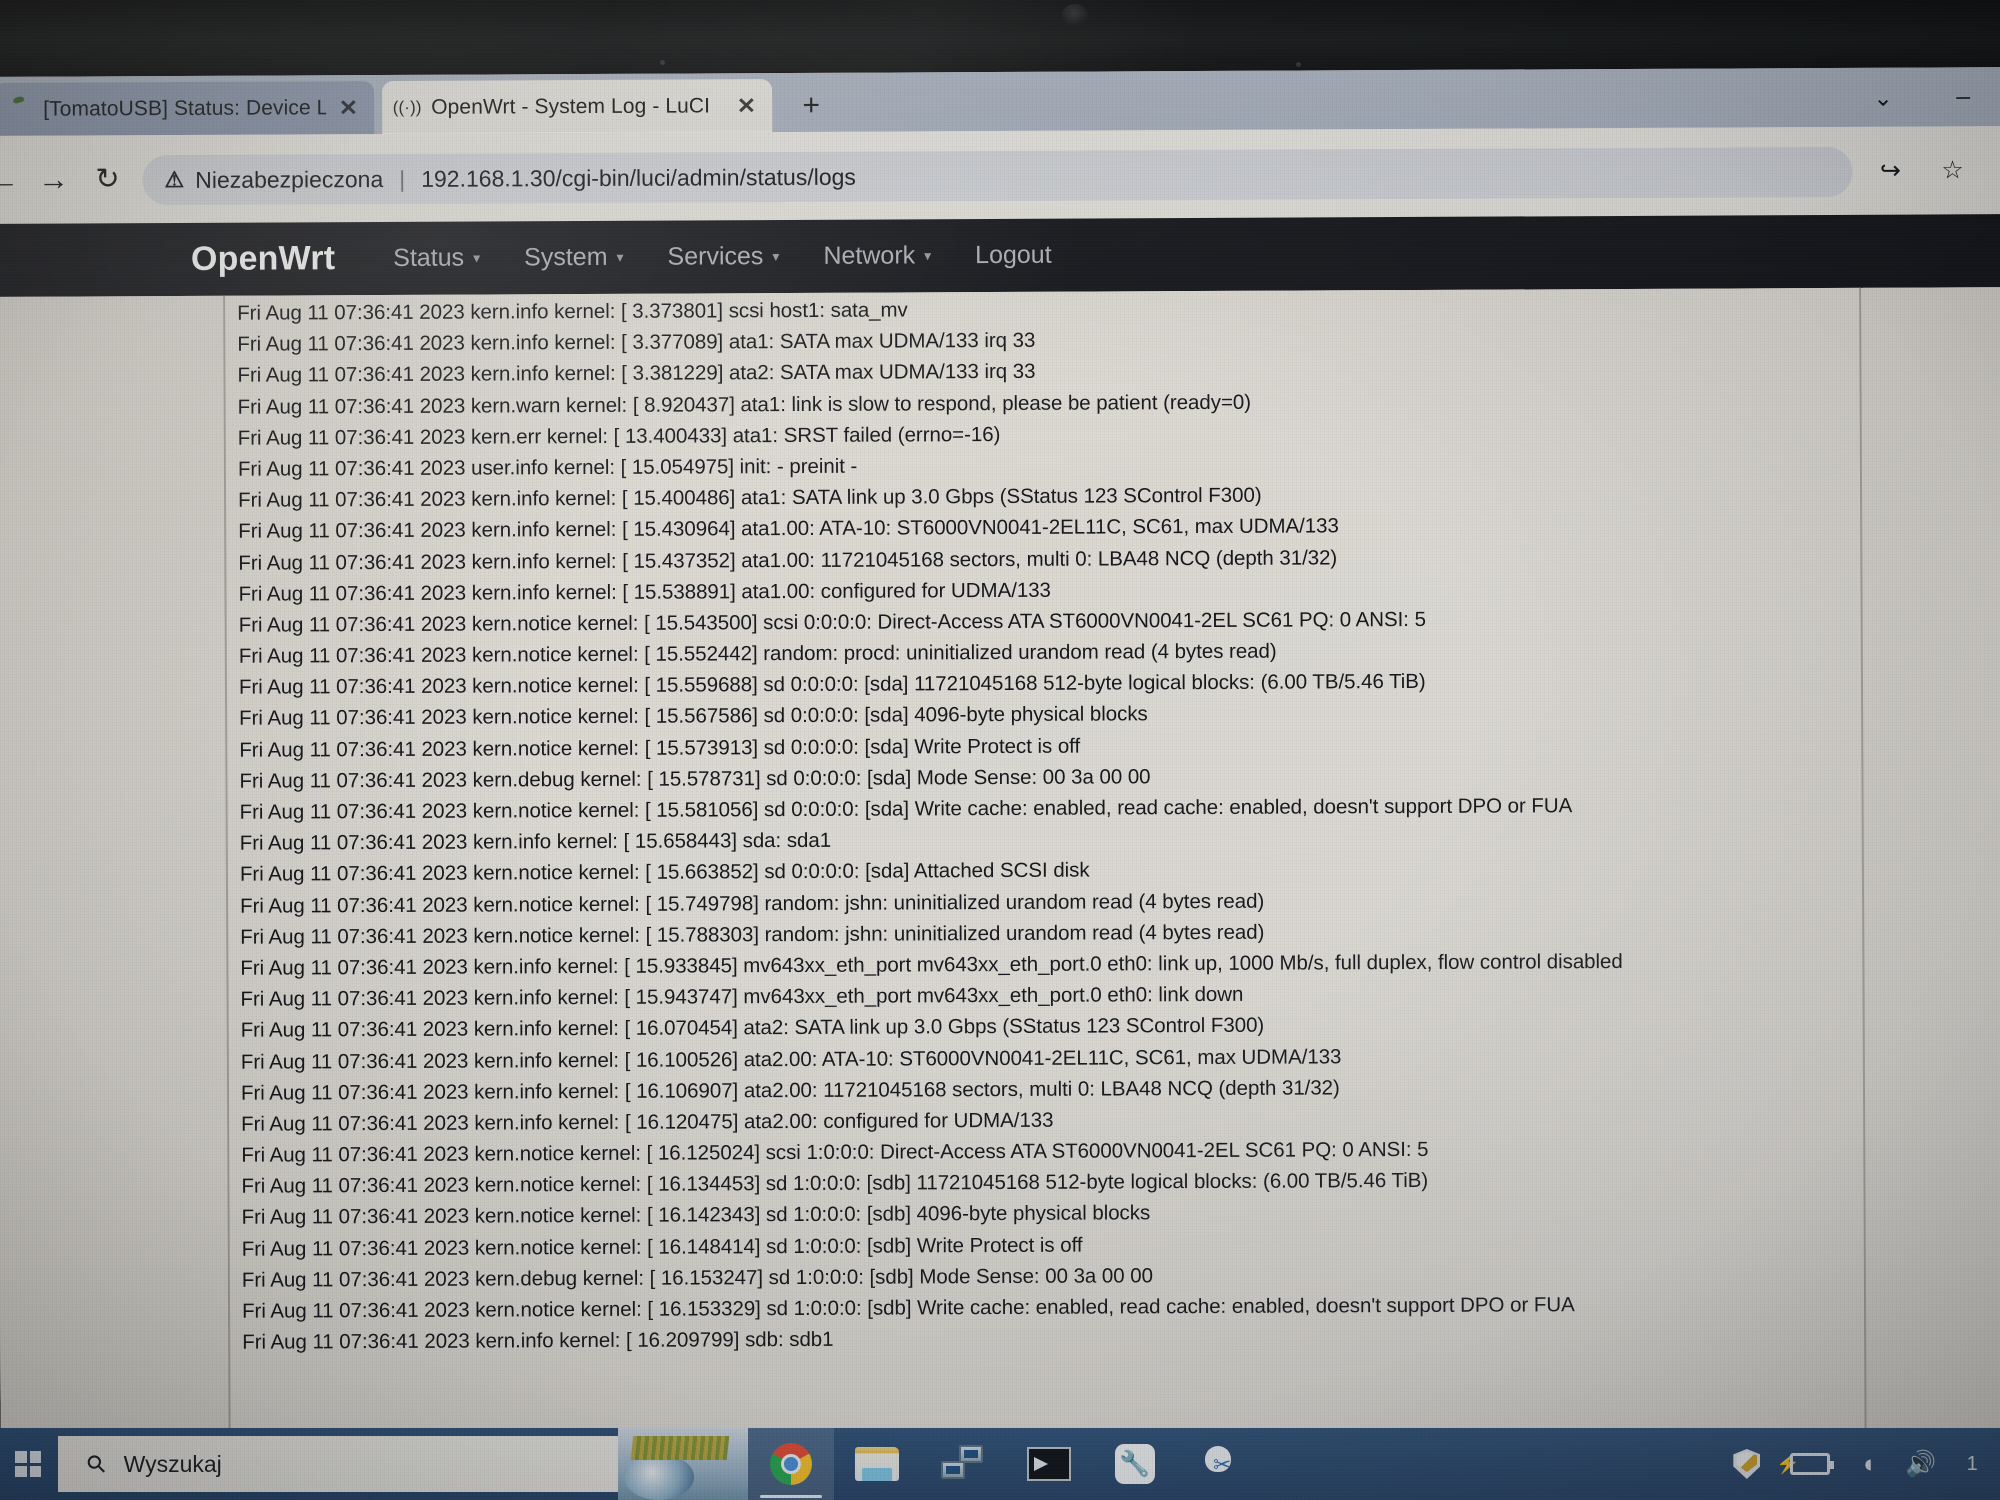  I want to click on taskbar-network-button, so click(963, 1464).